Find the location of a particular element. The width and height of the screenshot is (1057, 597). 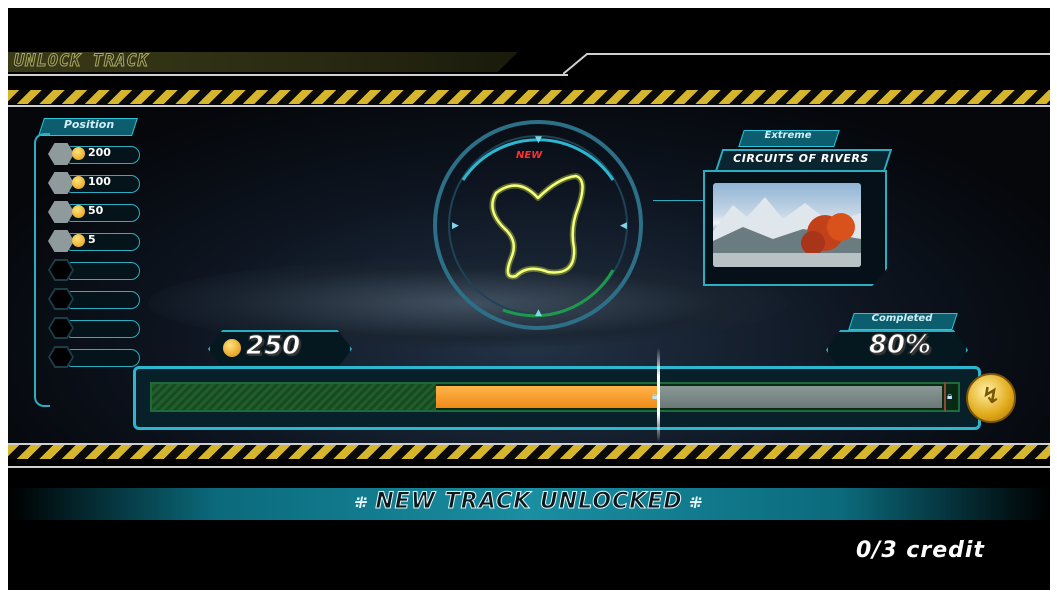

track-outline is located at coordinates (537, 226).